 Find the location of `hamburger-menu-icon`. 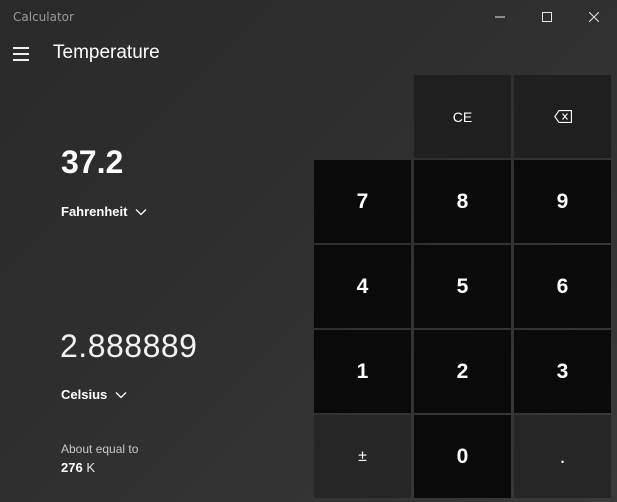

hamburger-menu-icon is located at coordinates (21, 54).